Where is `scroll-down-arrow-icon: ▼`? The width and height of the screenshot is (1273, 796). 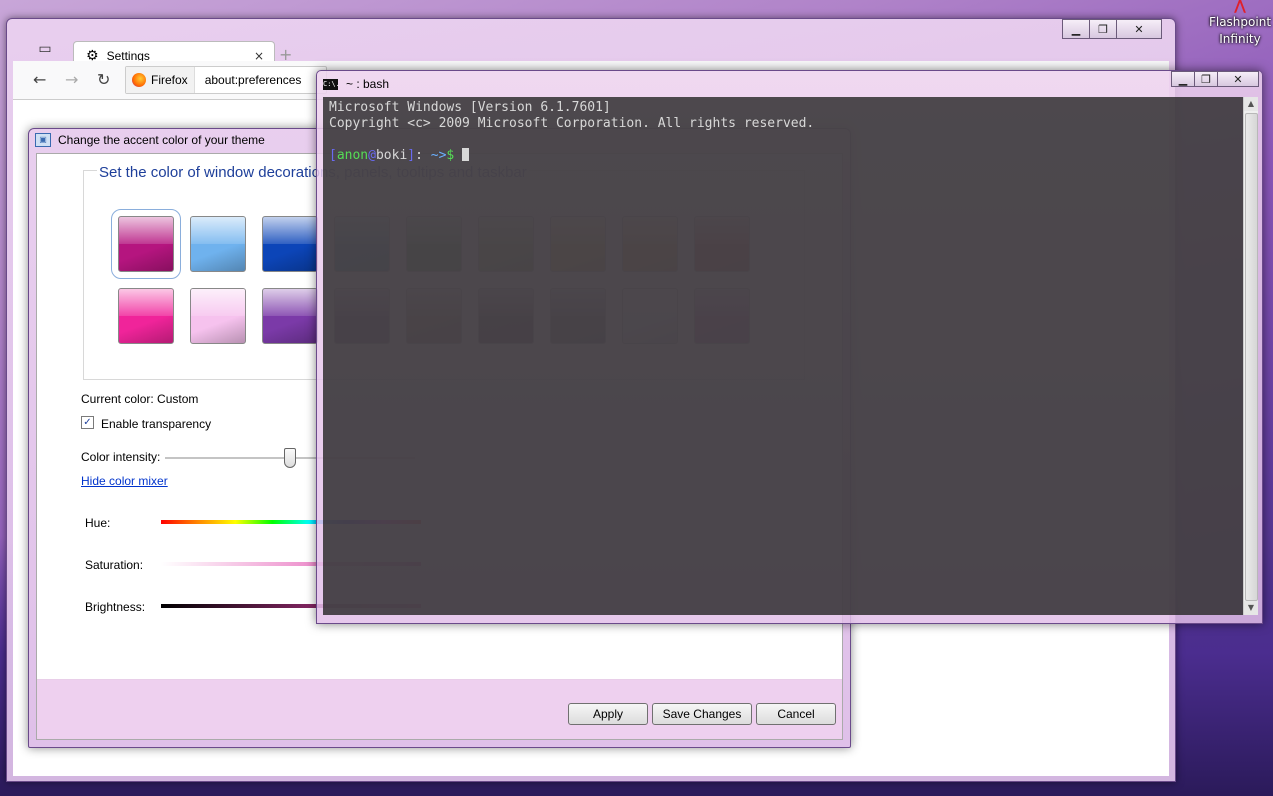 scroll-down-arrow-icon: ▼ is located at coordinates (1251, 608).